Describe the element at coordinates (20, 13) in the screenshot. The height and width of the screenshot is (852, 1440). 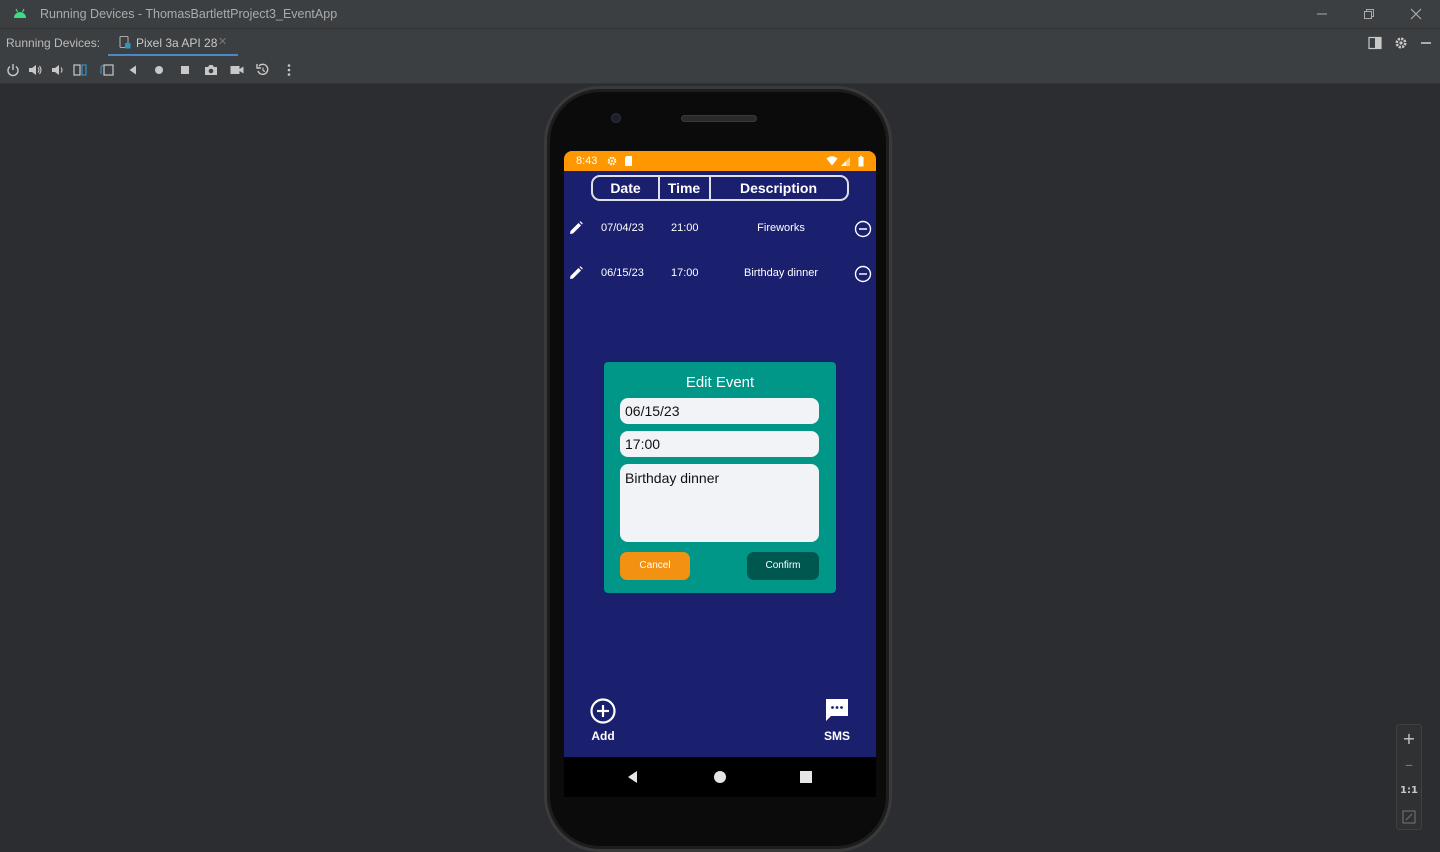
I see `android-studio-icon` at that location.